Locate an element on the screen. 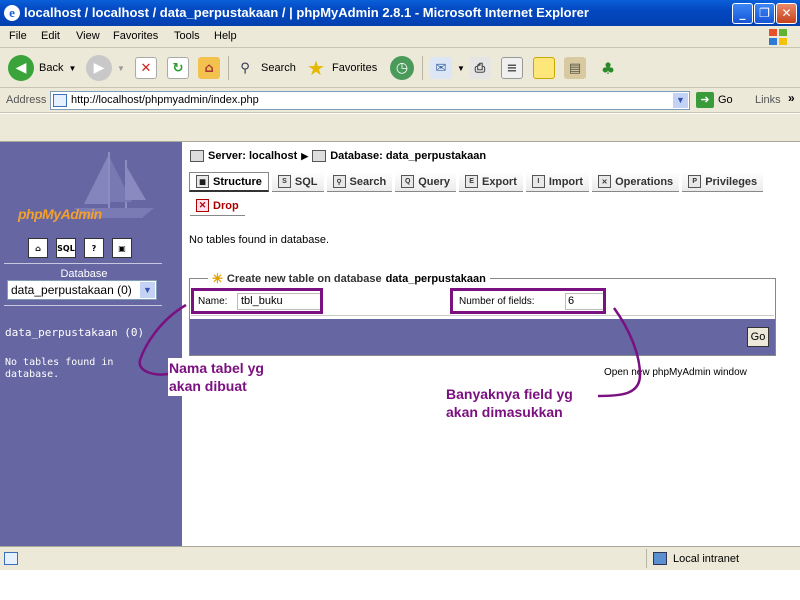 Image resolution: width=800 pixels, height=600 pixels. back-dropdown-icon: ▼ is located at coordinates (72, 68).